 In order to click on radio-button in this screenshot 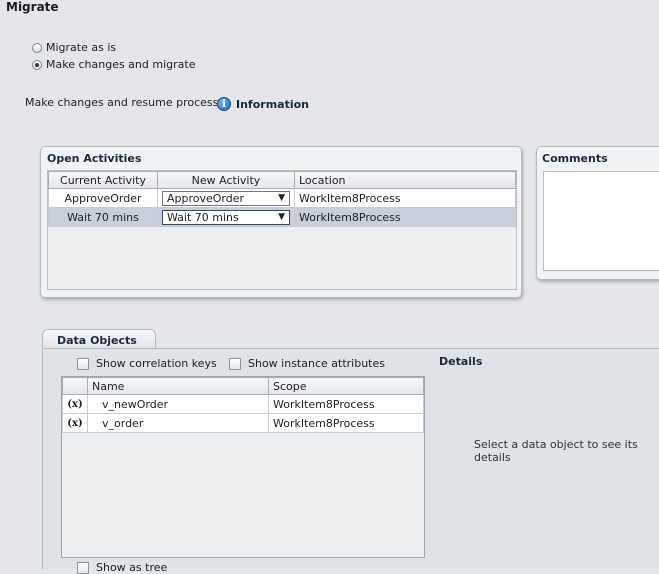, I will do `click(37, 47)`.